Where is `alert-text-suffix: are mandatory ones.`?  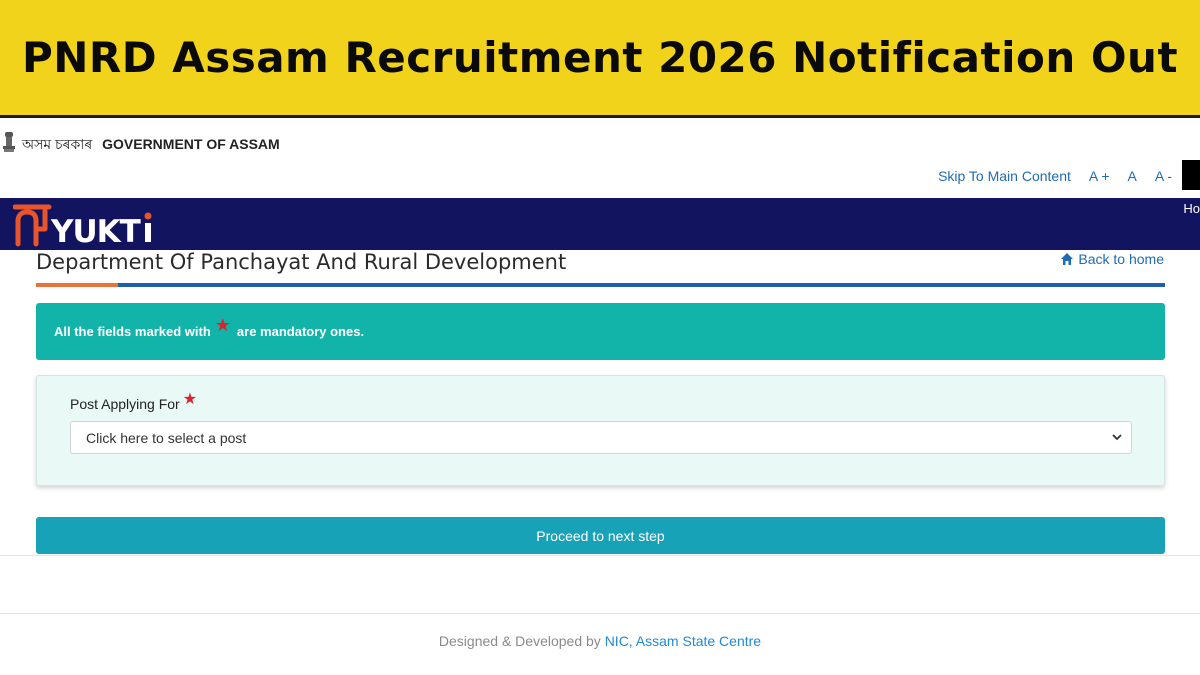
alert-text-suffix: are mandatory ones. is located at coordinates (300, 331).